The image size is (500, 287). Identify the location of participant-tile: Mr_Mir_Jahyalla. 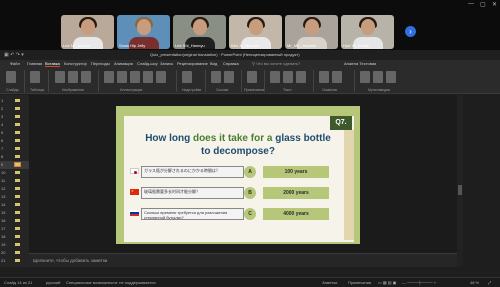
(311, 32).